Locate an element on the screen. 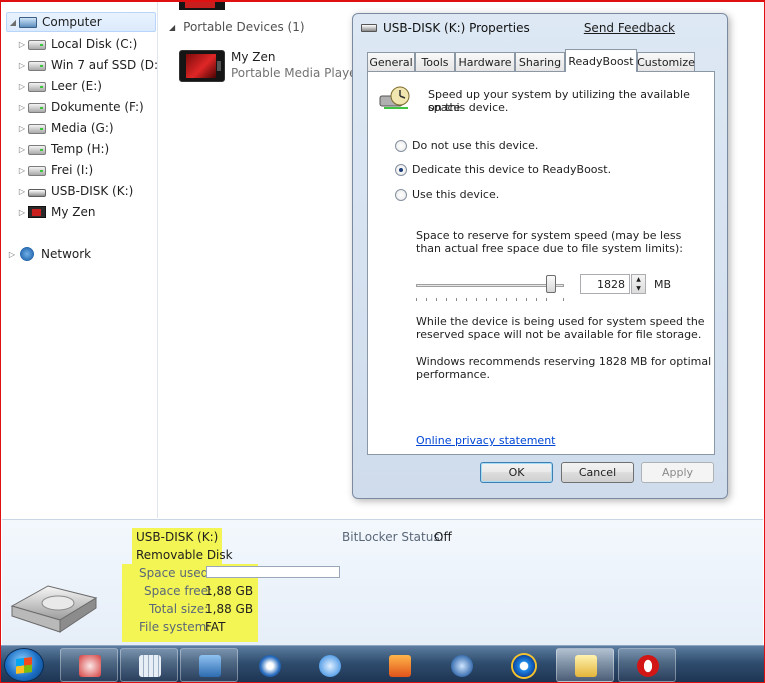 The width and height of the screenshot is (765, 683). privacy-statement-link: Online privacy statement is located at coordinates (485, 440).